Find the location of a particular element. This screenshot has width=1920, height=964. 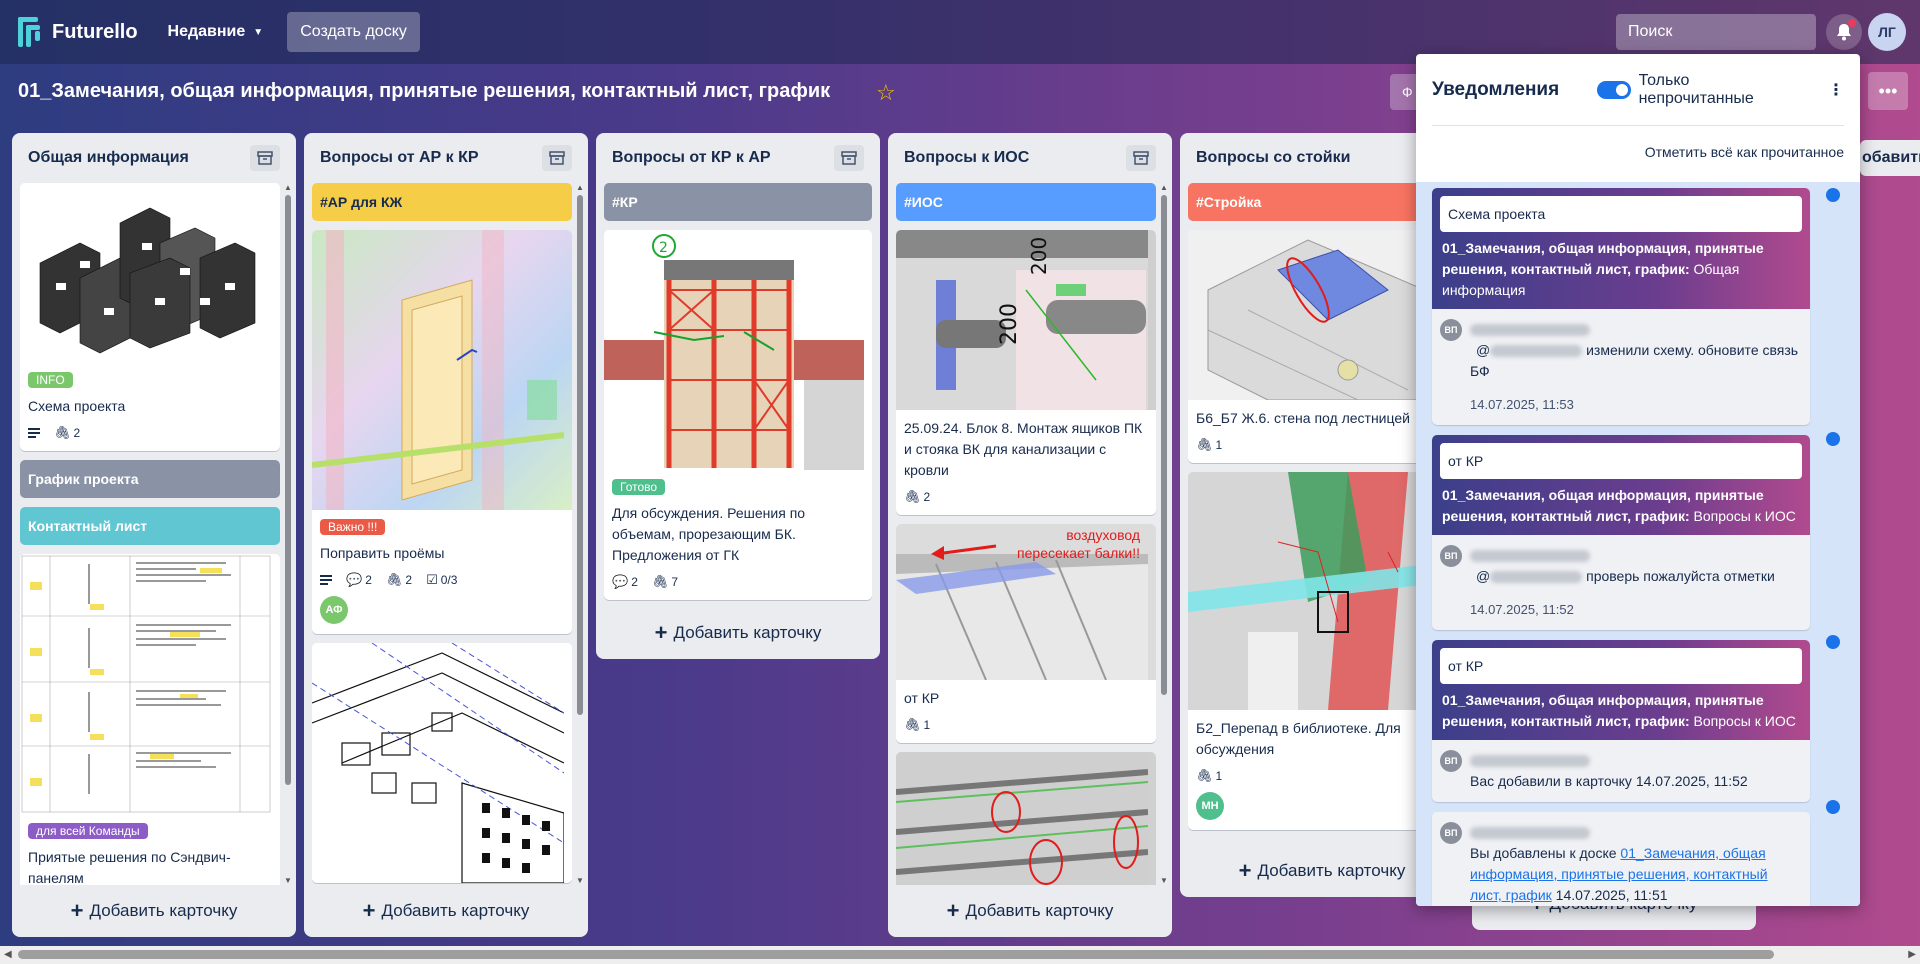

notification-text: Вы добавлены к доске is located at coordinates (1545, 853).